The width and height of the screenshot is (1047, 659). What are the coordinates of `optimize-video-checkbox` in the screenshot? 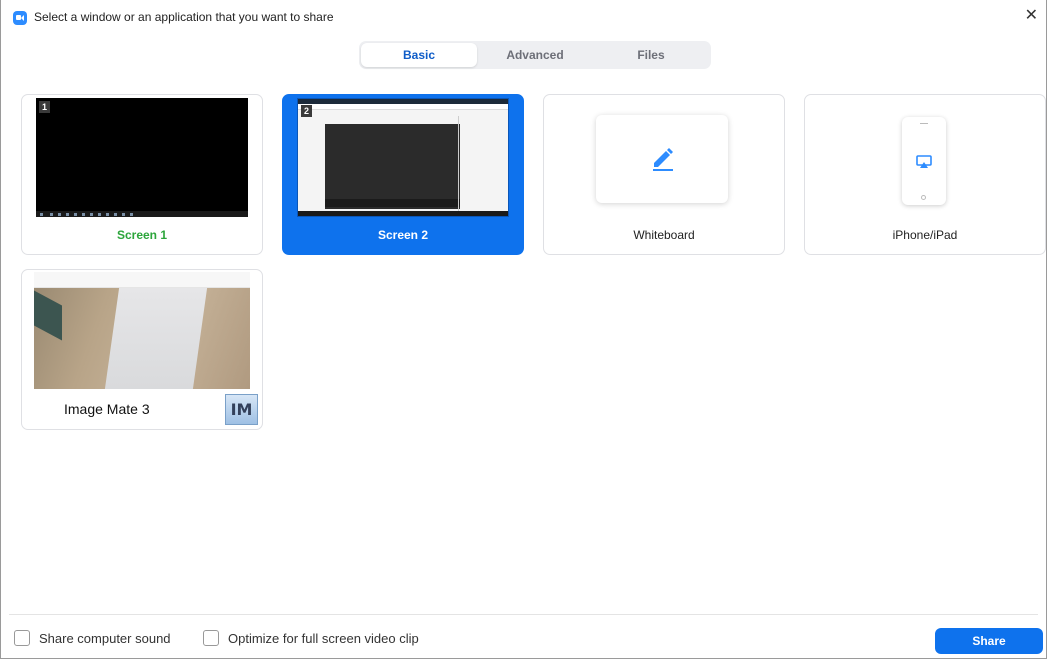 It's located at (211, 638).